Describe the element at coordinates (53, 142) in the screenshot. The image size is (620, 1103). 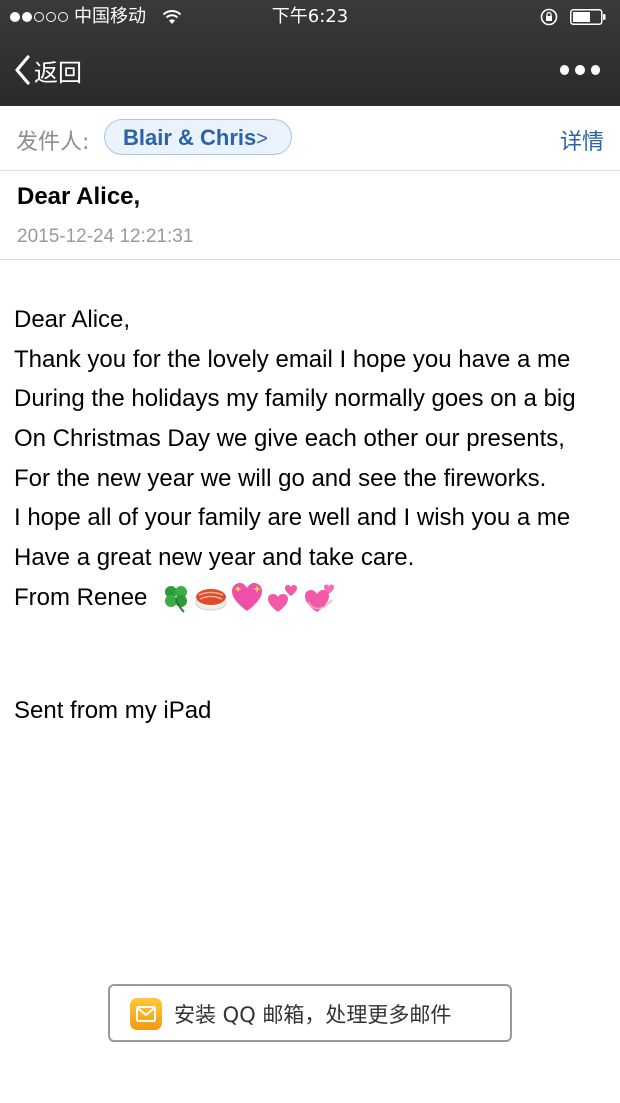
I see `sender-label: 发件人:` at that location.